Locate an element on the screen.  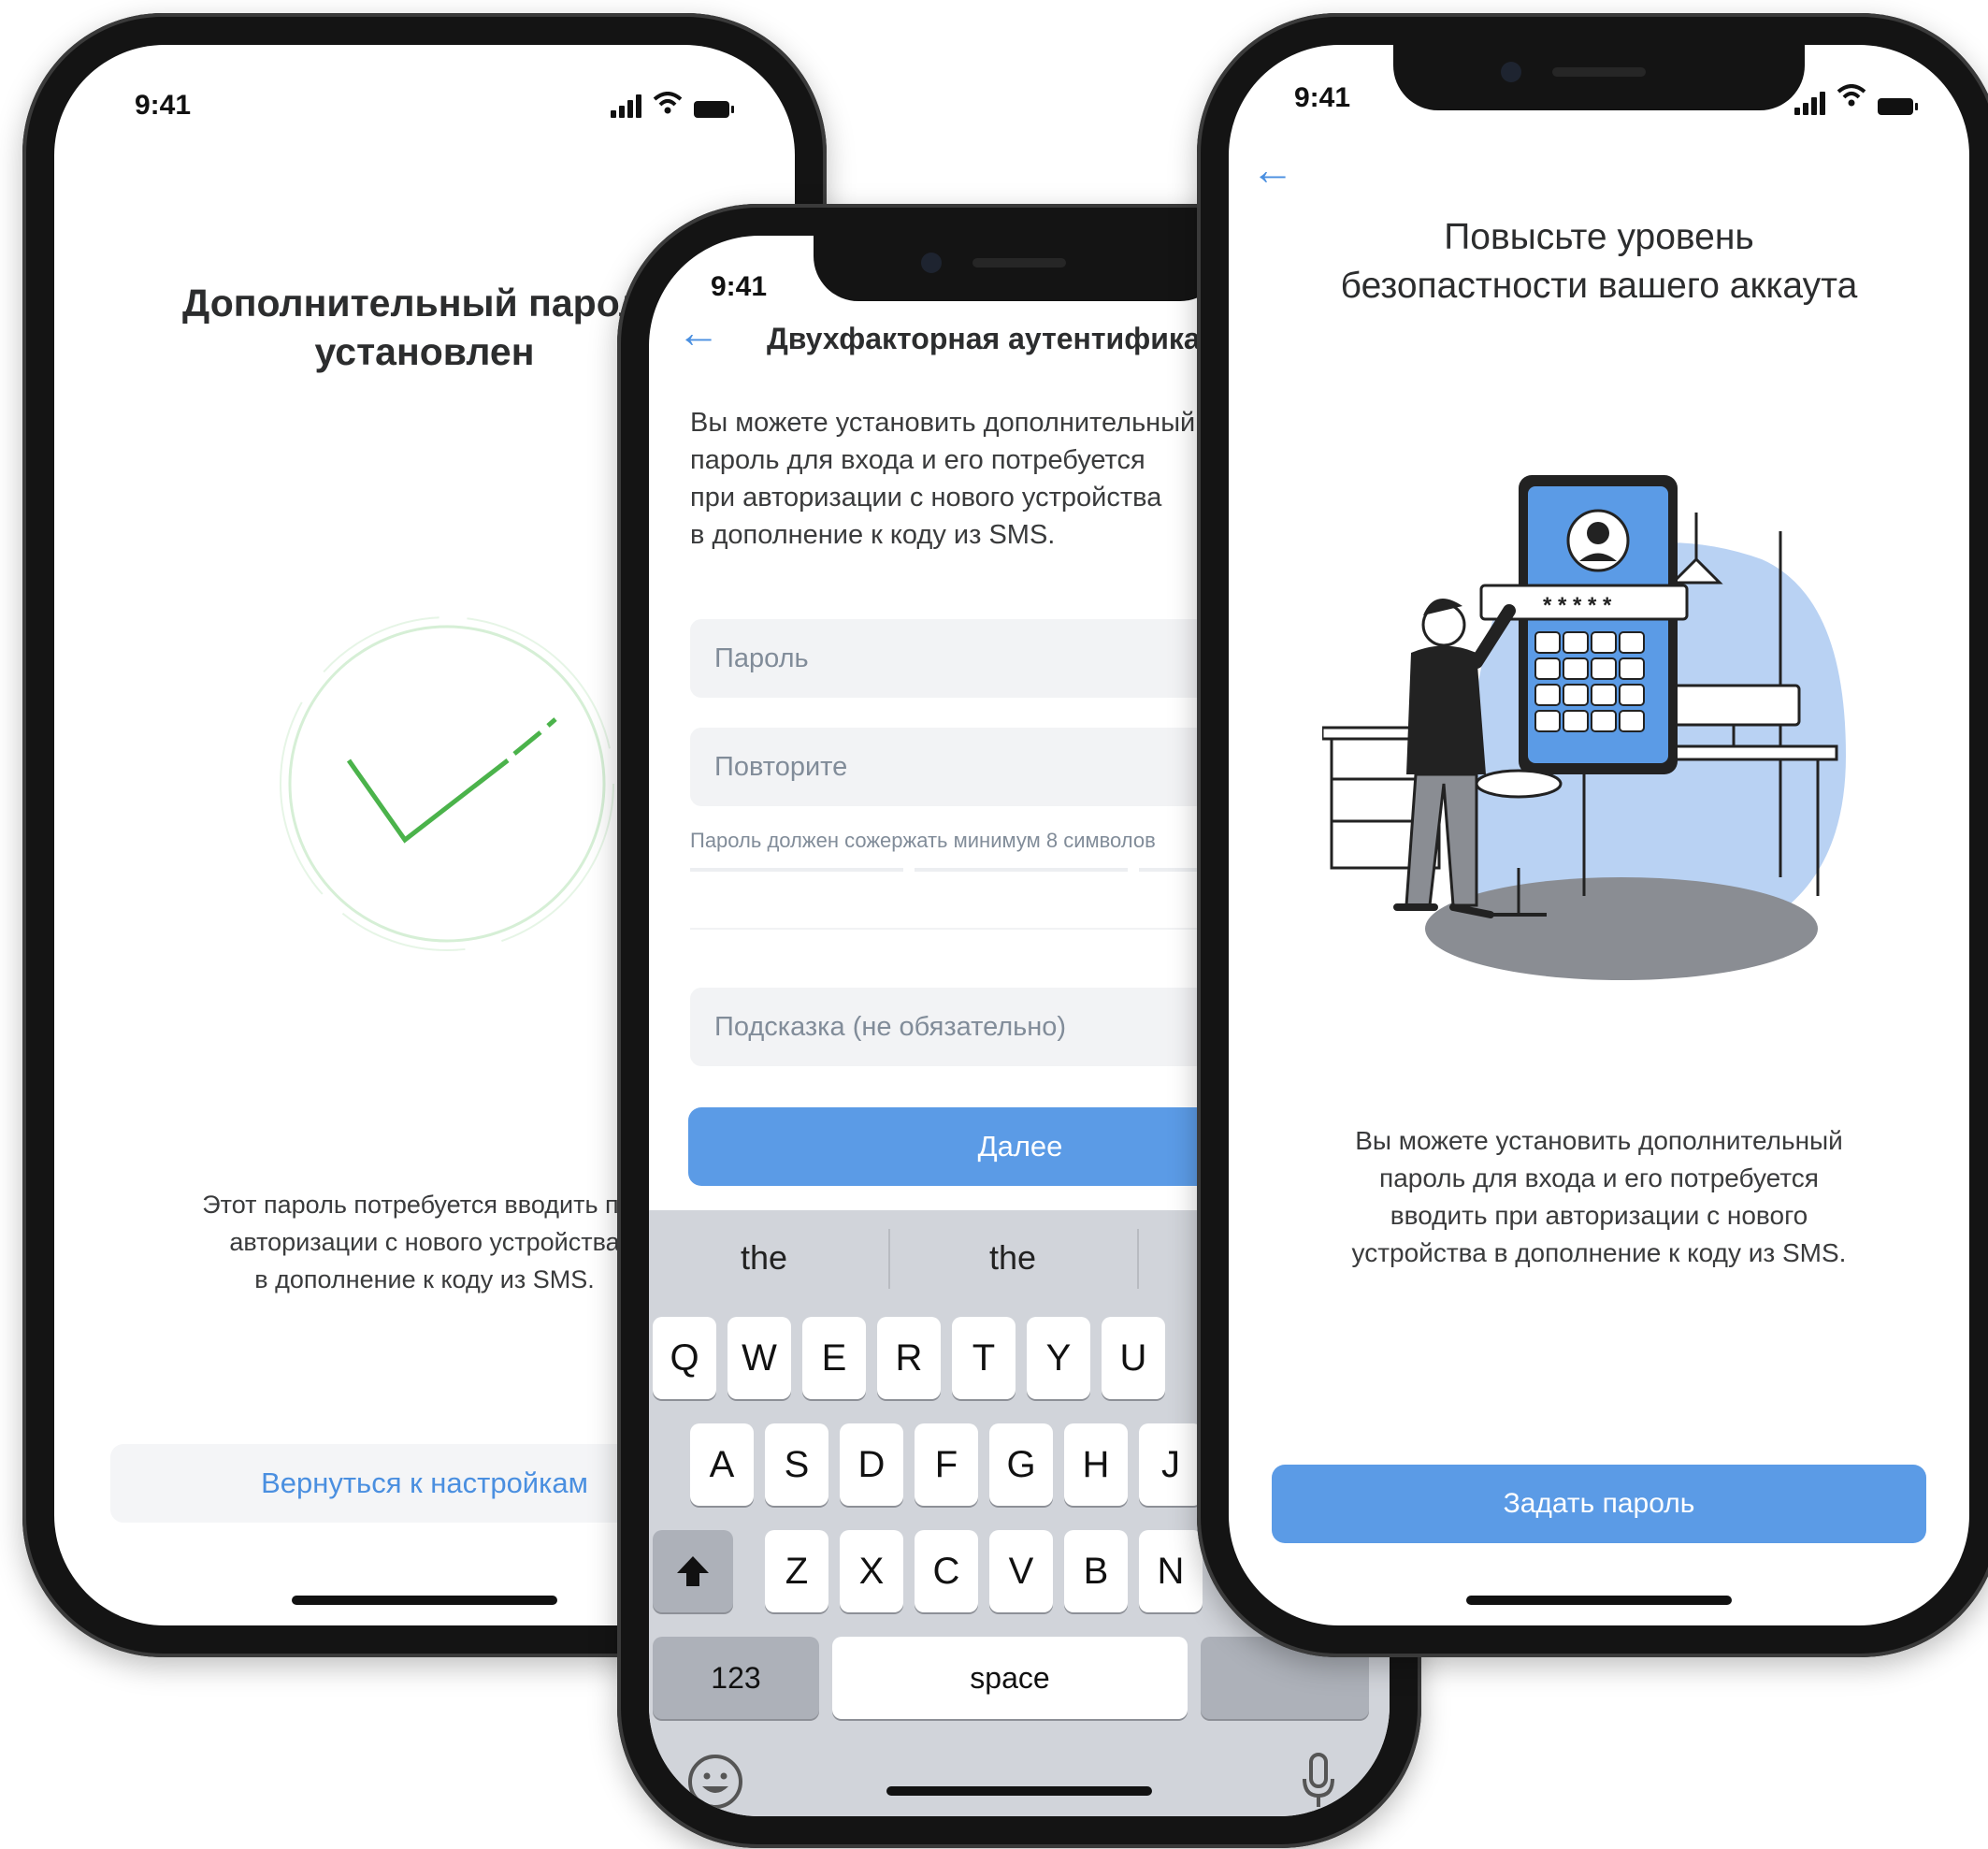
key-x: X is located at coordinates (872, 1571).